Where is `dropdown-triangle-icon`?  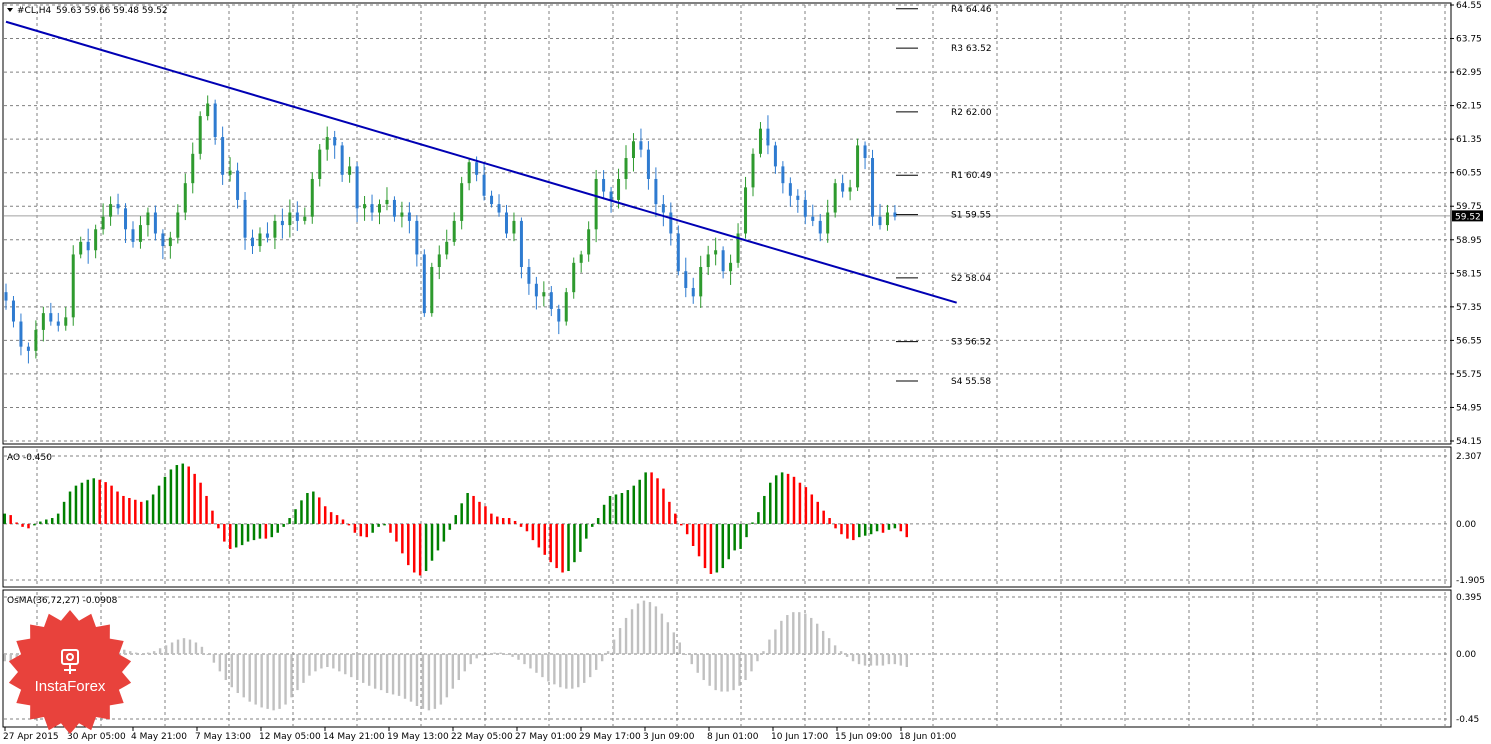 dropdown-triangle-icon is located at coordinates (10, 10).